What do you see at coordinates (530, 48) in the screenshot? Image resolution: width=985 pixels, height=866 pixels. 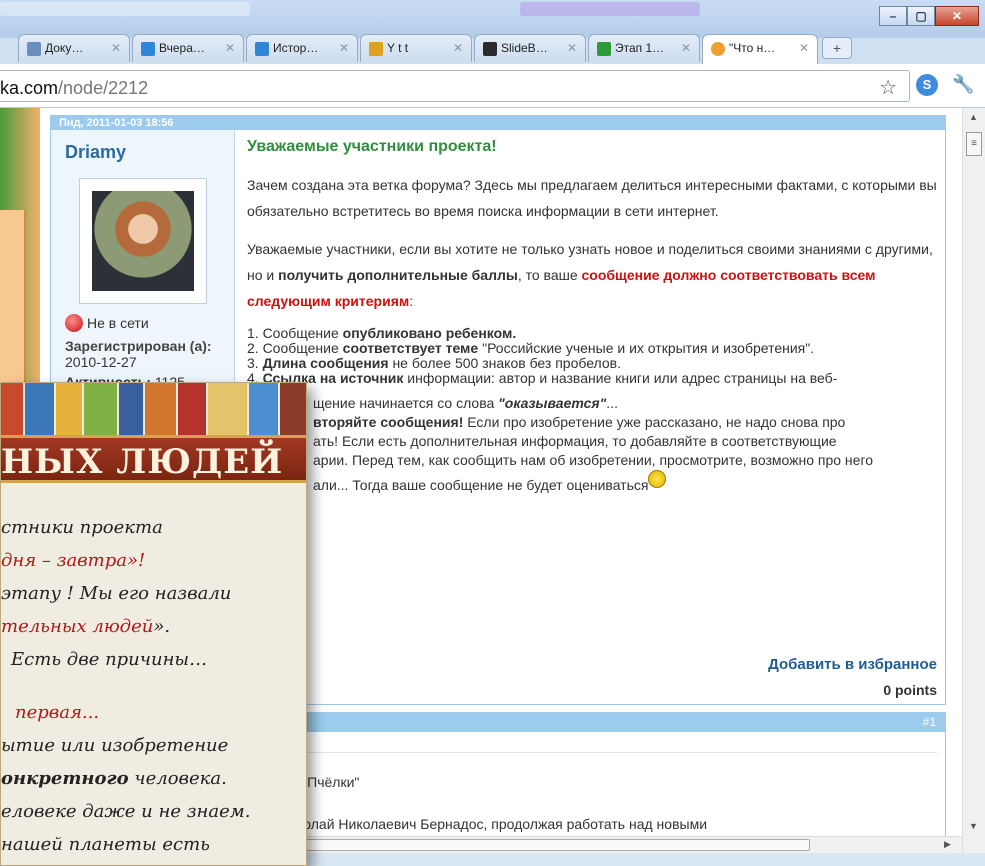 I see `tab-slideboom: SlideB… ✕` at bounding box center [530, 48].